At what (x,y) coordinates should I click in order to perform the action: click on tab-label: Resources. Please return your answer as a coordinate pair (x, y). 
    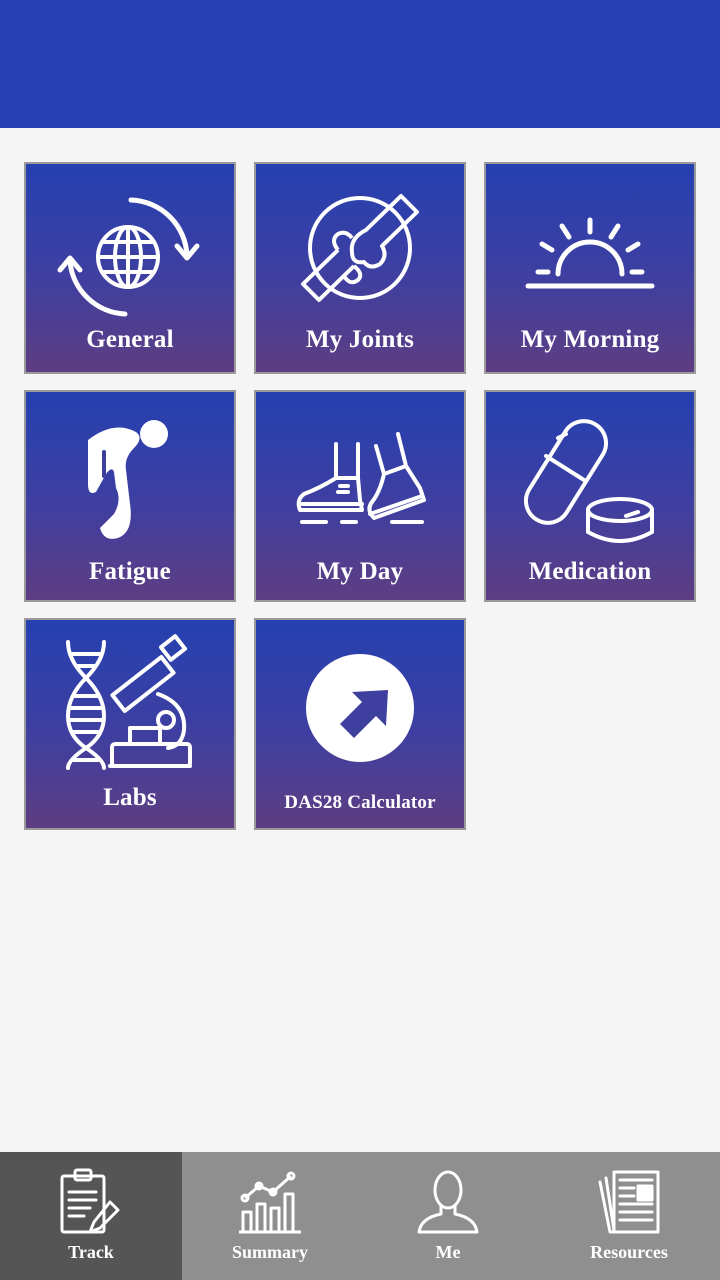
    Looking at the image, I should click on (629, 1252).